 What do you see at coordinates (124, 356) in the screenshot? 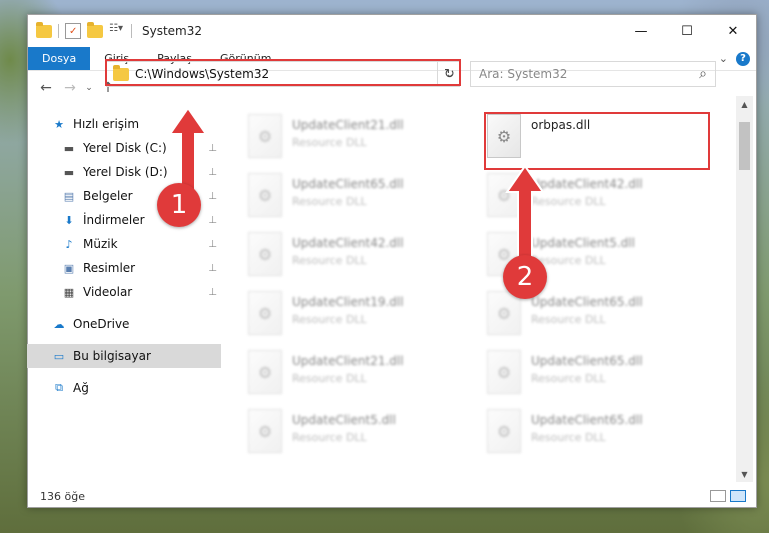
I see `sidebar-item: ▭ Bu bilgisayar` at bounding box center [124, 356].